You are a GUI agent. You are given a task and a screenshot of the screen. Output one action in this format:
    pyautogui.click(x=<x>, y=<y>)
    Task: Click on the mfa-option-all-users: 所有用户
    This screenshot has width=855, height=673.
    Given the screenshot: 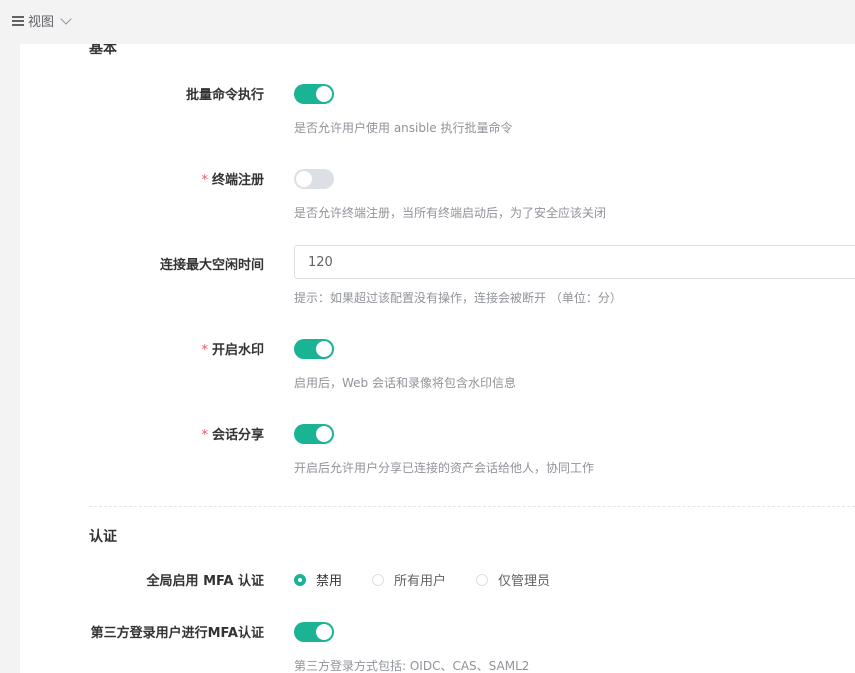 What is the action you would take?
    pyautogui.click(x=409, y=579)
    